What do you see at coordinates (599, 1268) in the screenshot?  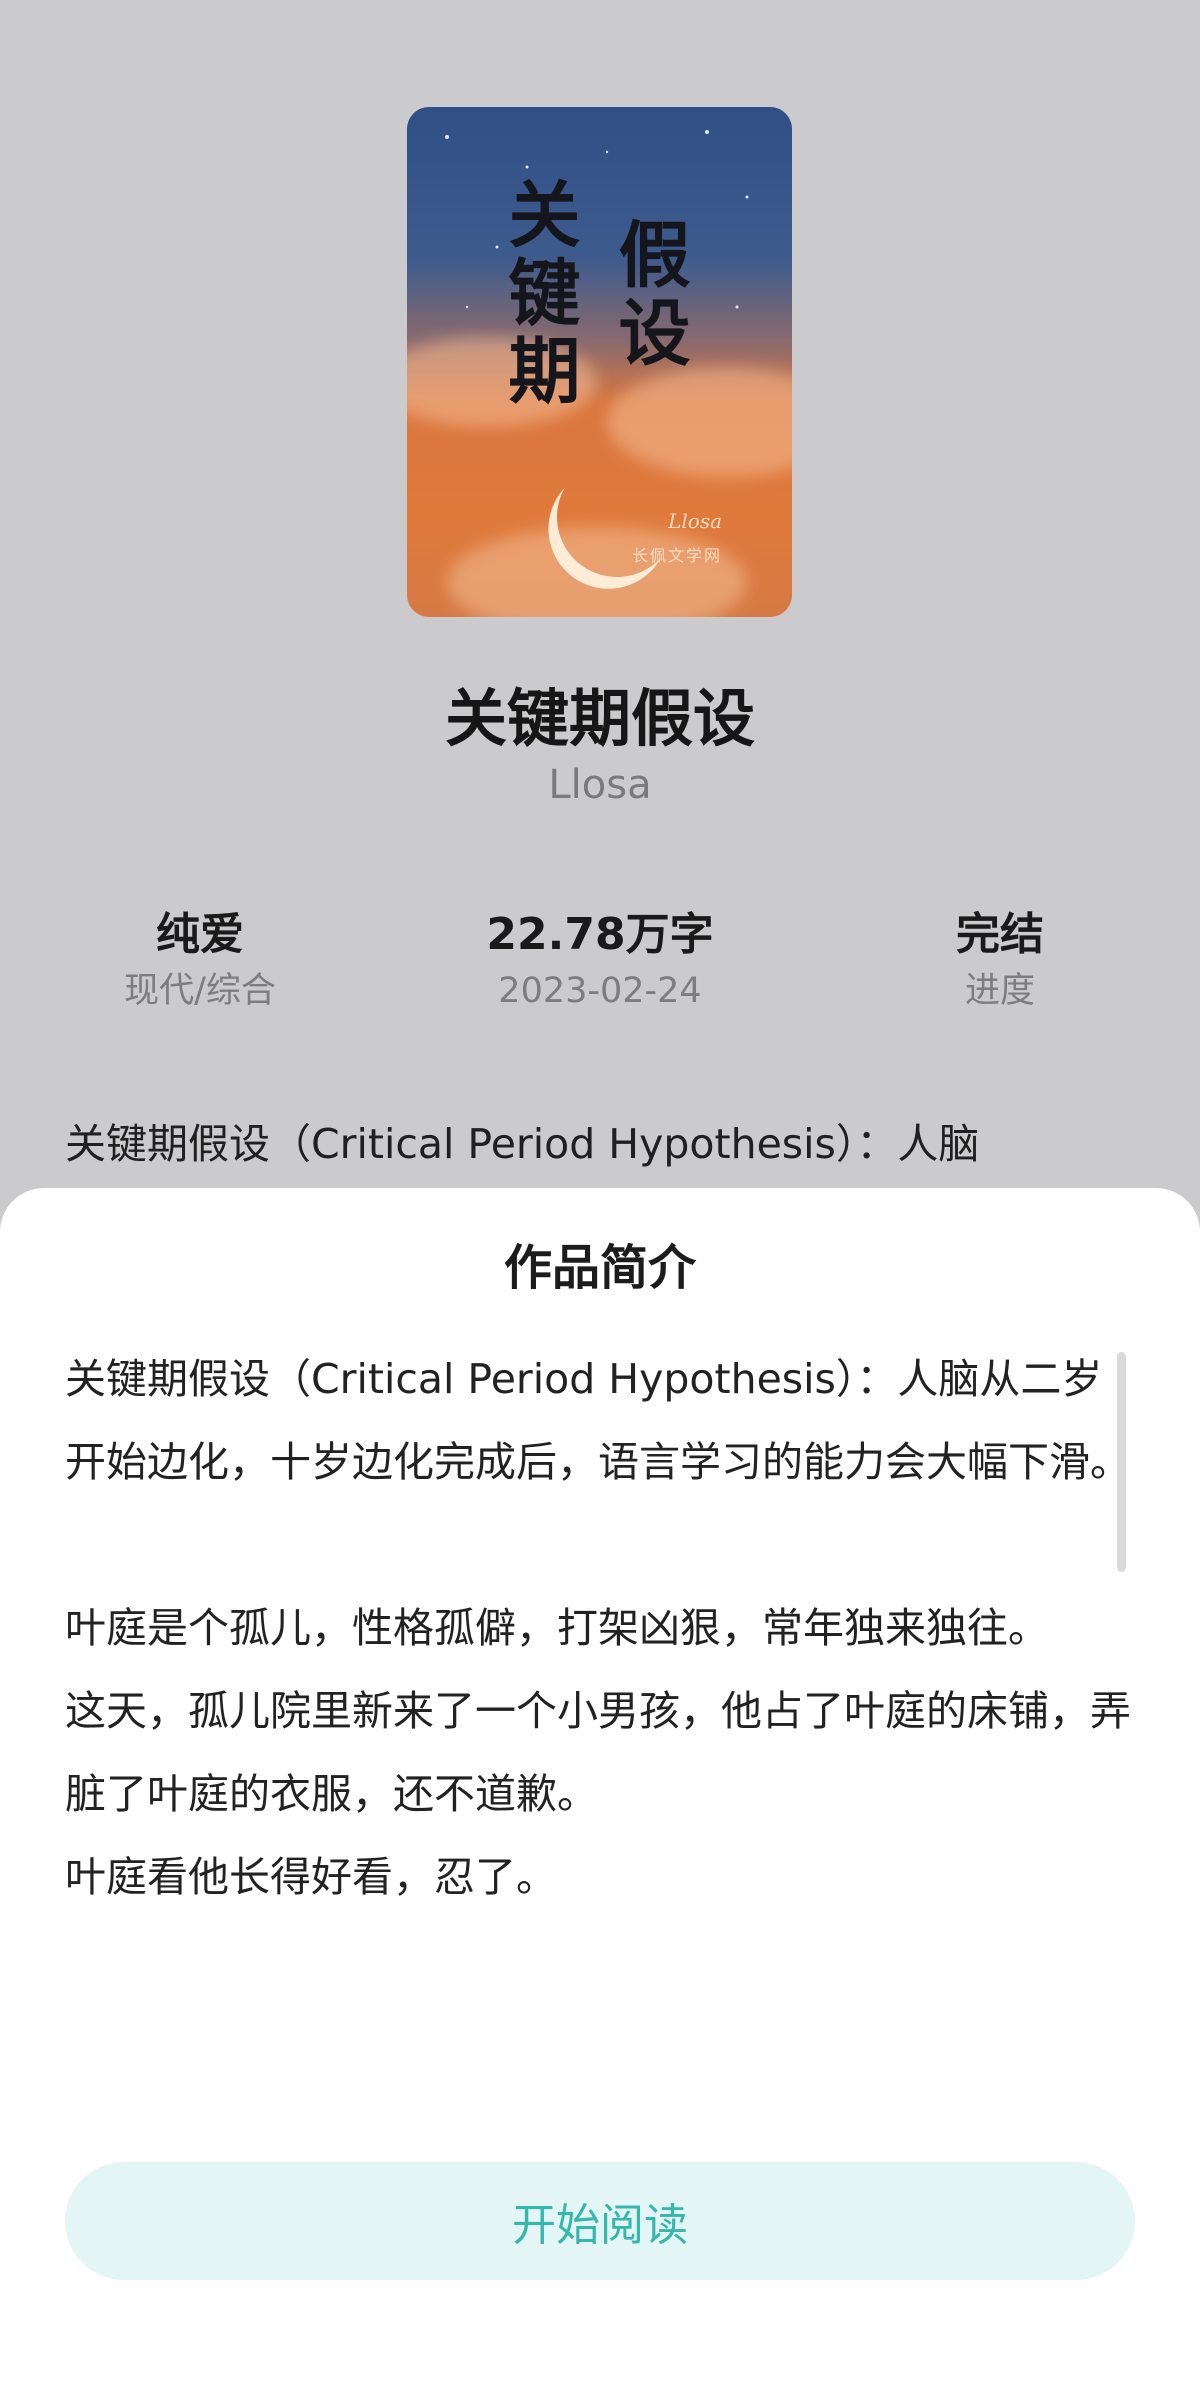 I see `sheet-title: 作品简介` at bounding box center [599, 1268].